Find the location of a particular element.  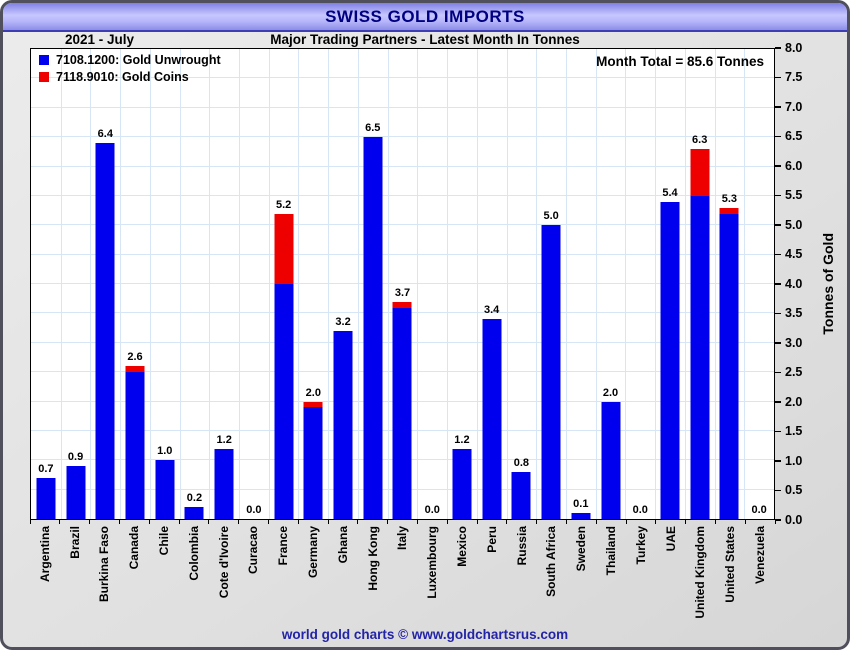

bar-column: 6.5 is located at coordinates (373, 284).